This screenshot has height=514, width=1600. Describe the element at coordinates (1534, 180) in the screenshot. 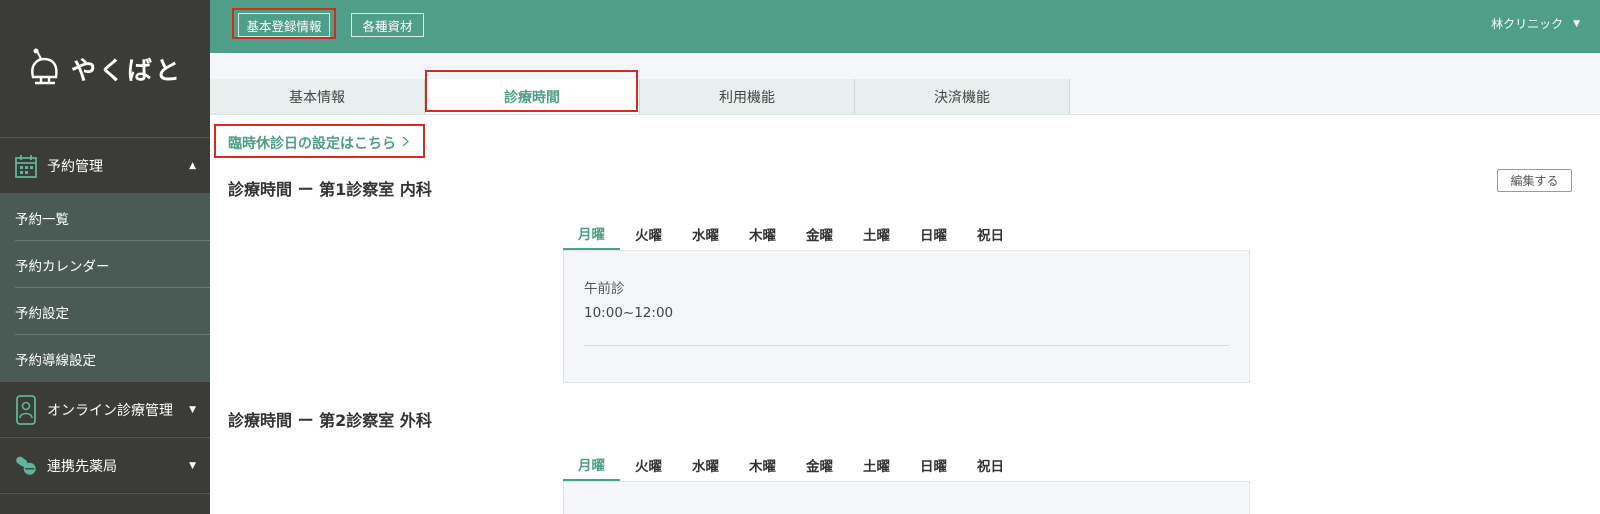

I see `edit-button: 編集する` at that location.